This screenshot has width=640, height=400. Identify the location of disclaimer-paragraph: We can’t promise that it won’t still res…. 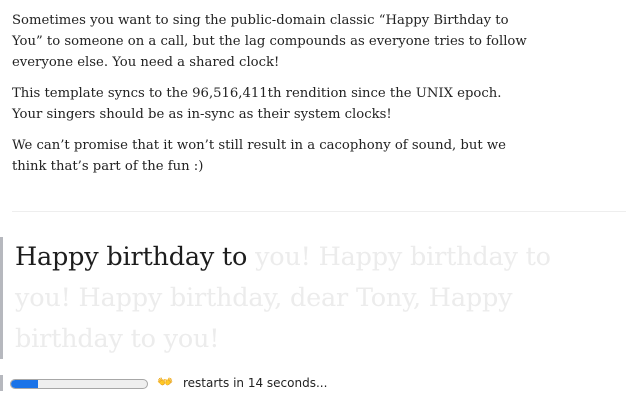
(259, 156).